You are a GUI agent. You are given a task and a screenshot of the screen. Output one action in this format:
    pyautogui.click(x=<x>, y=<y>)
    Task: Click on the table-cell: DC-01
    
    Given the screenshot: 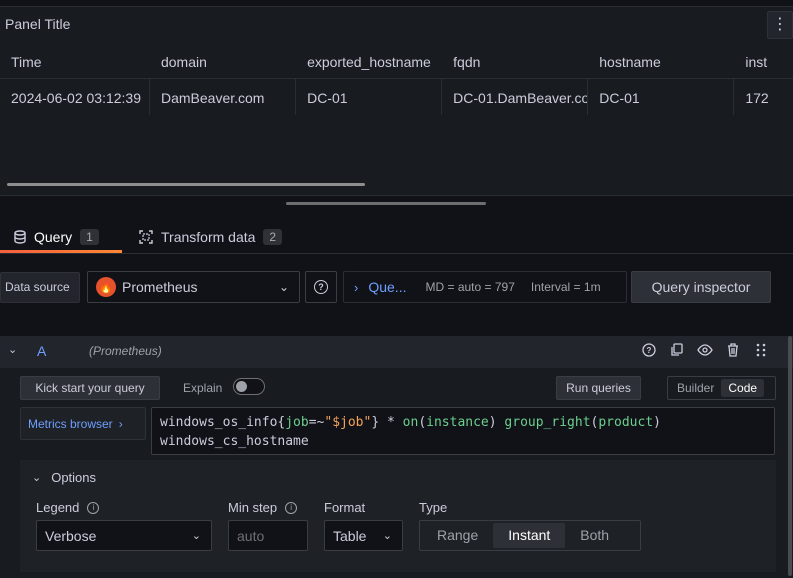 What is the action you would take?
    pyautogui.click(x=369, y=97)
    